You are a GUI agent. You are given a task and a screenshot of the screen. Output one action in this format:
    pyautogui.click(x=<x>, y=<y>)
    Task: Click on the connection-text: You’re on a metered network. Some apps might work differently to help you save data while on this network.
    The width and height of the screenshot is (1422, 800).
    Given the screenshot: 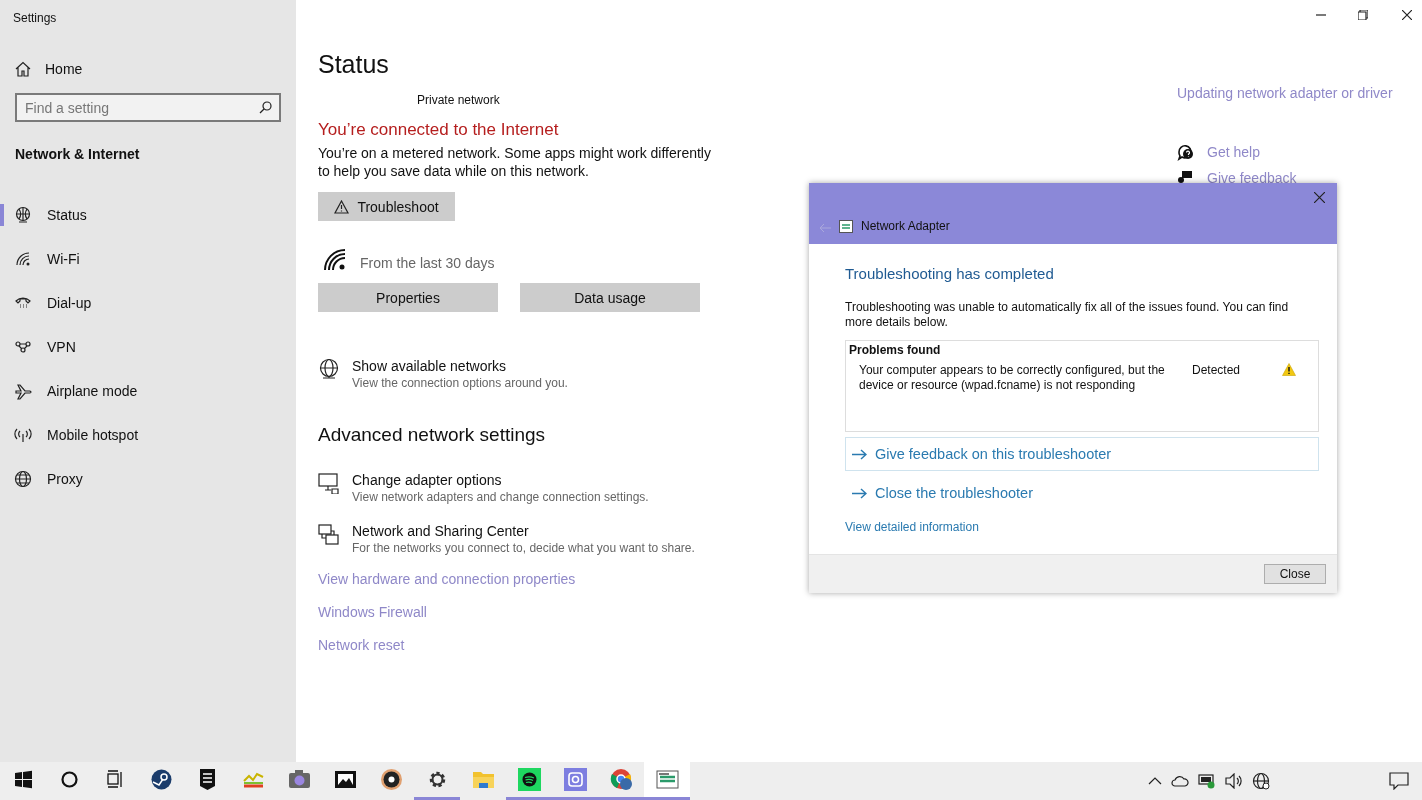 What is the action you would take?
    pyautogui.click(x=515, y=162)
    